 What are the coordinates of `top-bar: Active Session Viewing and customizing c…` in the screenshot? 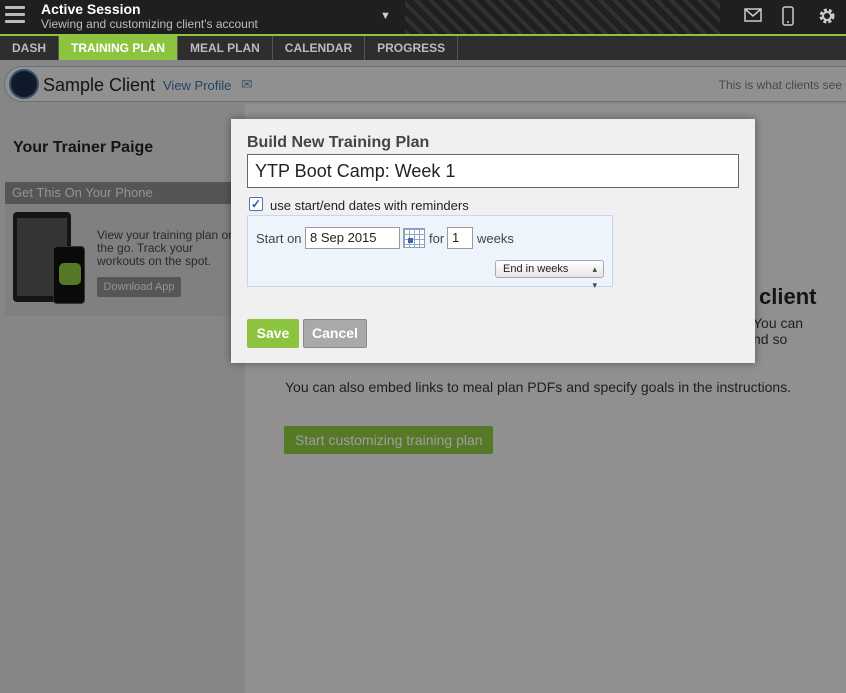 It's located at (423, 18).